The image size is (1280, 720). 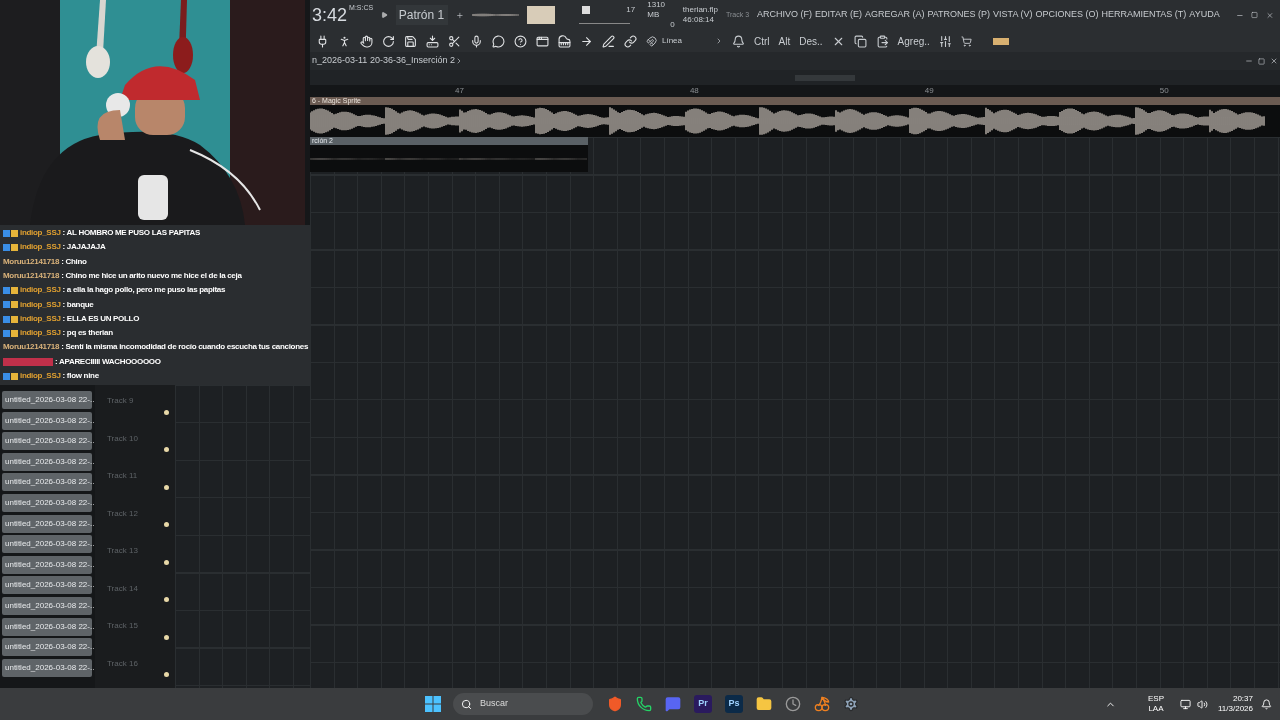 I want to click on add-button: Agreg.., so click(x=913, y=41).